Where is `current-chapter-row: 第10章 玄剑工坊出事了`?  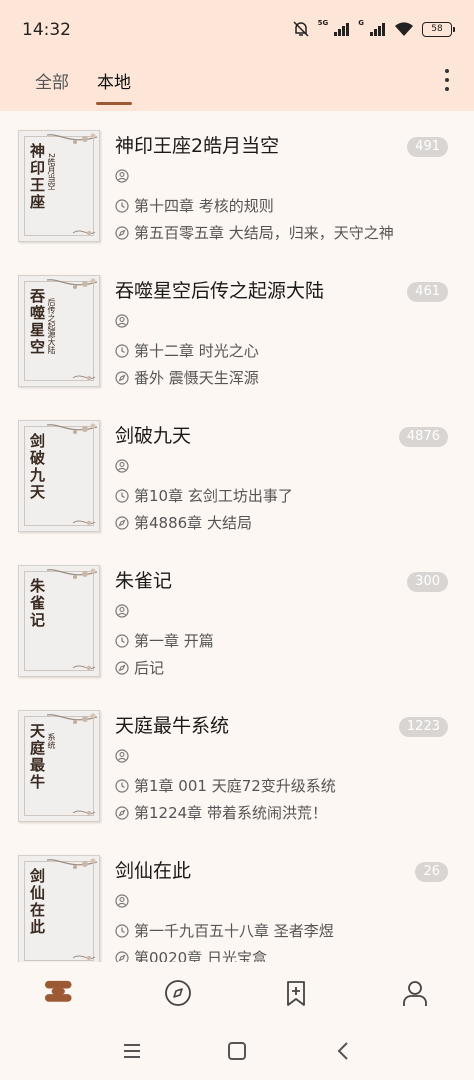
current-chapter-row: 第10章 玄剑工坊出事了 is located at coordinates (204, 495).